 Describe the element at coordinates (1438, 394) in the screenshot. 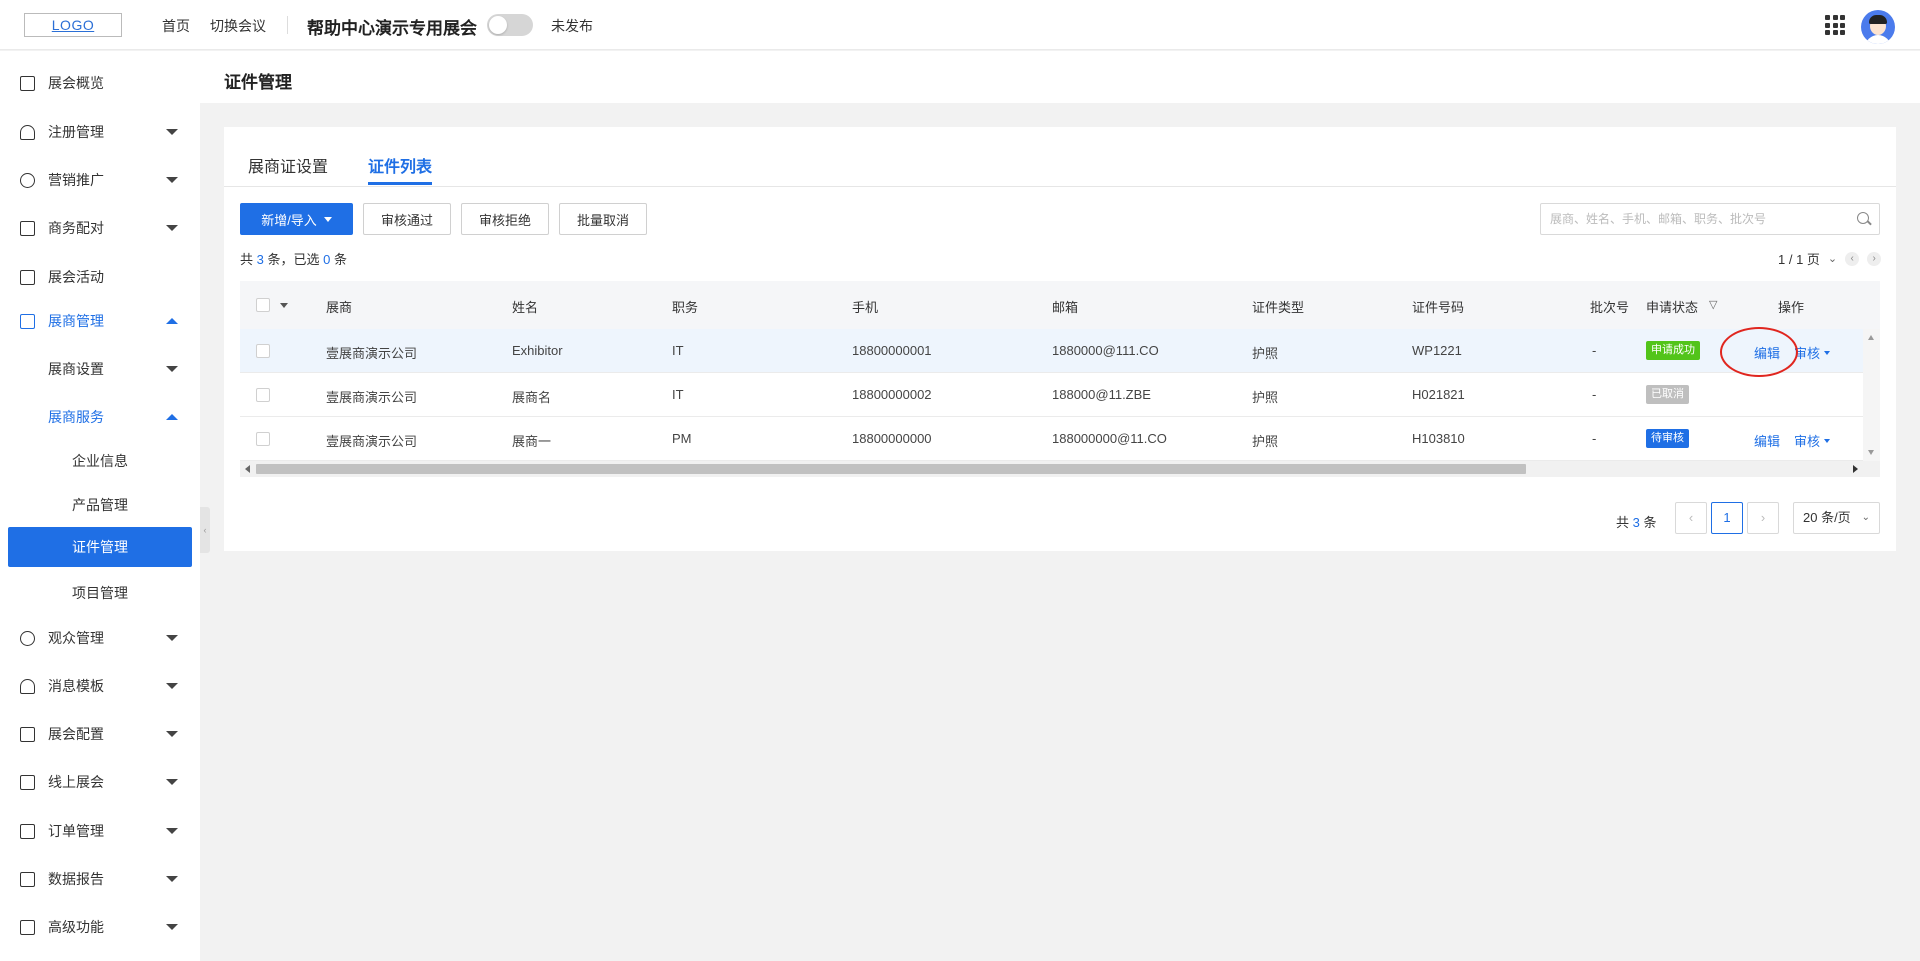

I see `cell-cert-no: H021821` at that location.